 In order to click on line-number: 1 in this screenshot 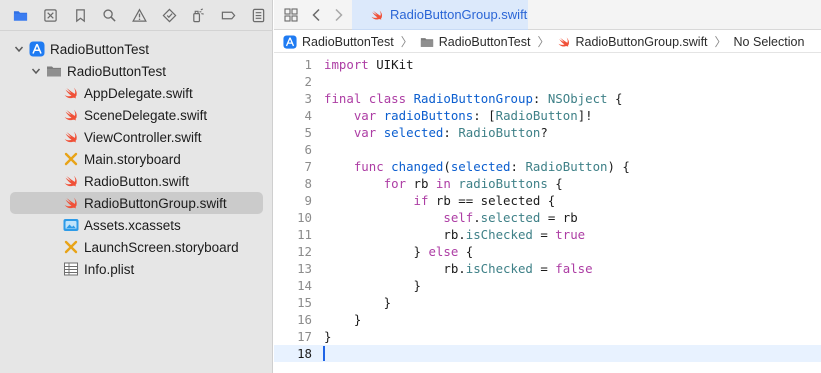, I will do `click(308, 64)`.